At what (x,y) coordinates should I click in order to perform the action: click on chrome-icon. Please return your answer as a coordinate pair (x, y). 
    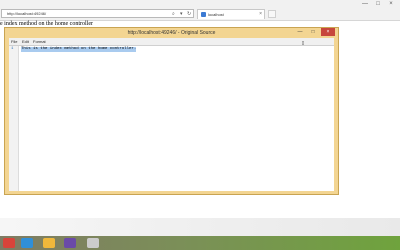
    Looking at the image, I should click on (9, 243).